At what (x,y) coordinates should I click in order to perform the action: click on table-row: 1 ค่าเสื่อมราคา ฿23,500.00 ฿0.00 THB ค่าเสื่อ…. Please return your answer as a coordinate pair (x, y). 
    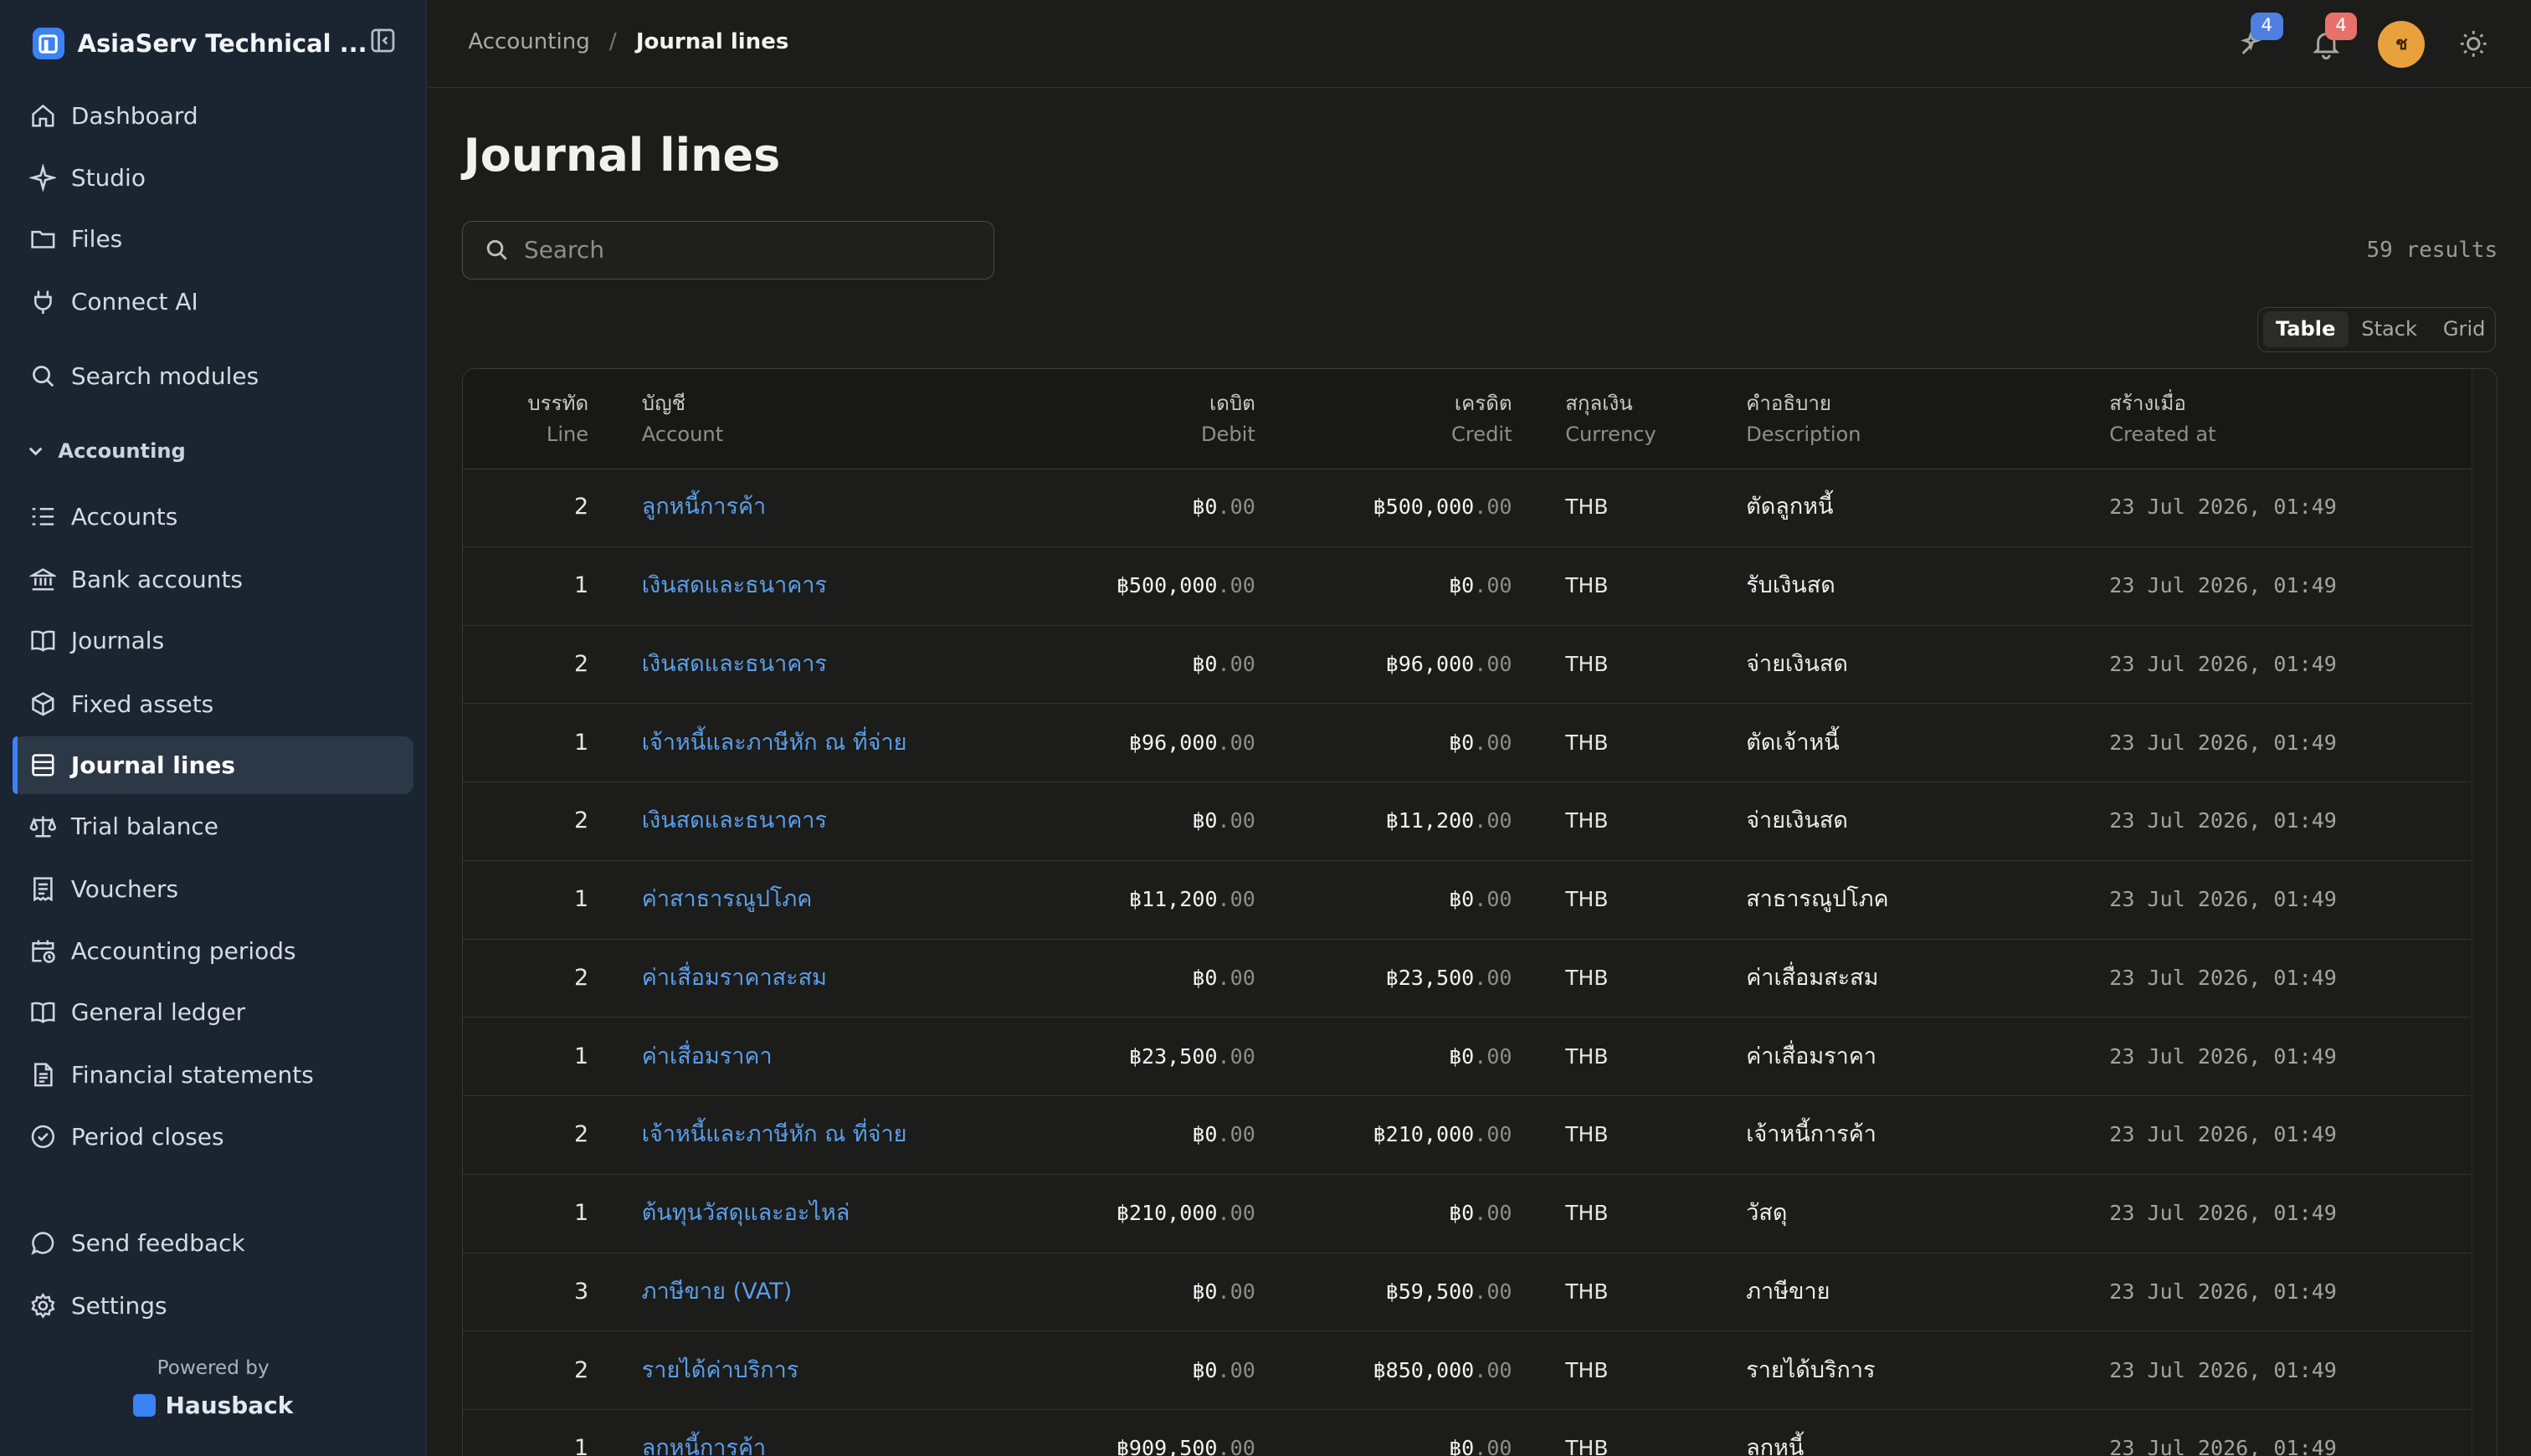
    Looking at the image, I should click on (1467, 1057).